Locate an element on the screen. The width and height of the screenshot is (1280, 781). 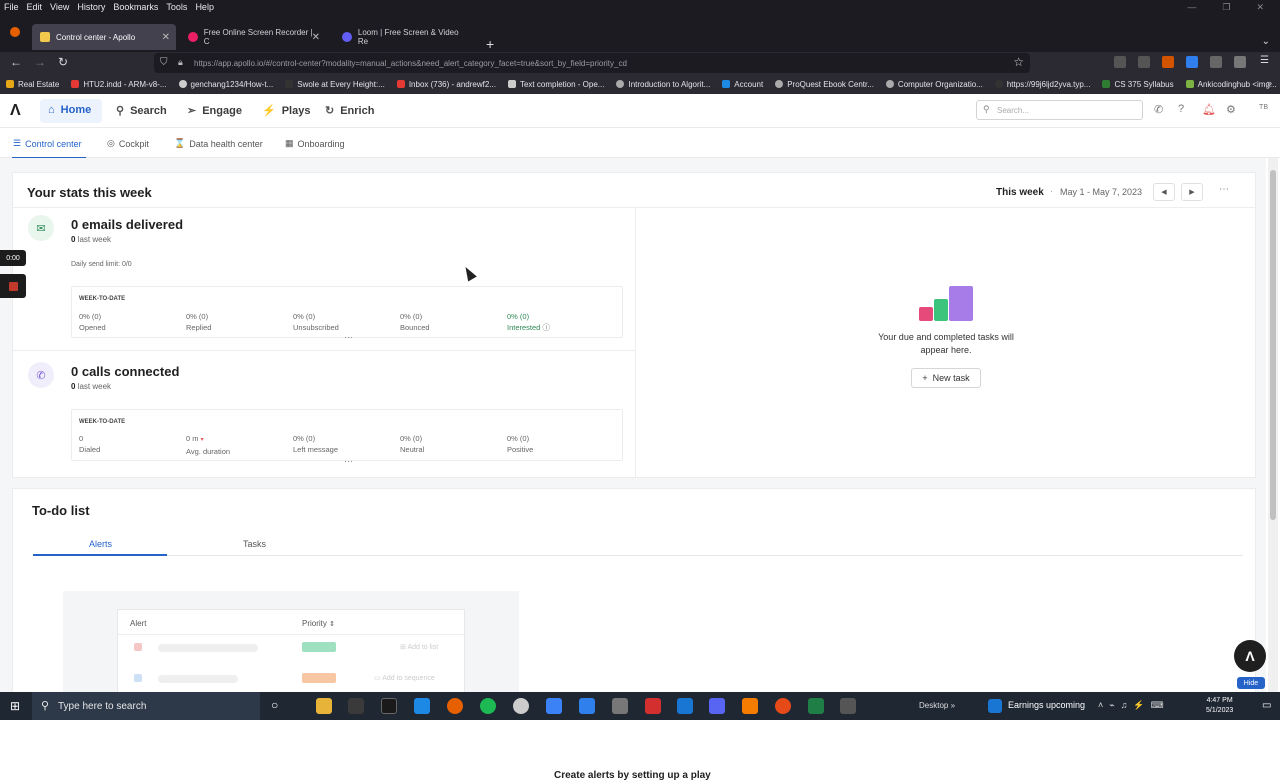
bookmark-item: Account is located at coordinates (742, 84).